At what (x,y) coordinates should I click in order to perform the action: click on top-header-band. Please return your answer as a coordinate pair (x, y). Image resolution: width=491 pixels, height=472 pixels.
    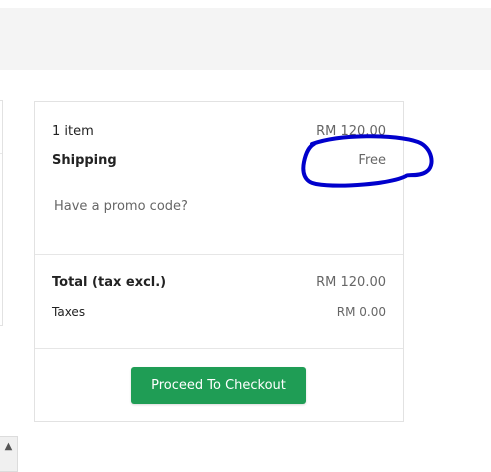
    Looking at the image, I should click on (245, 39).